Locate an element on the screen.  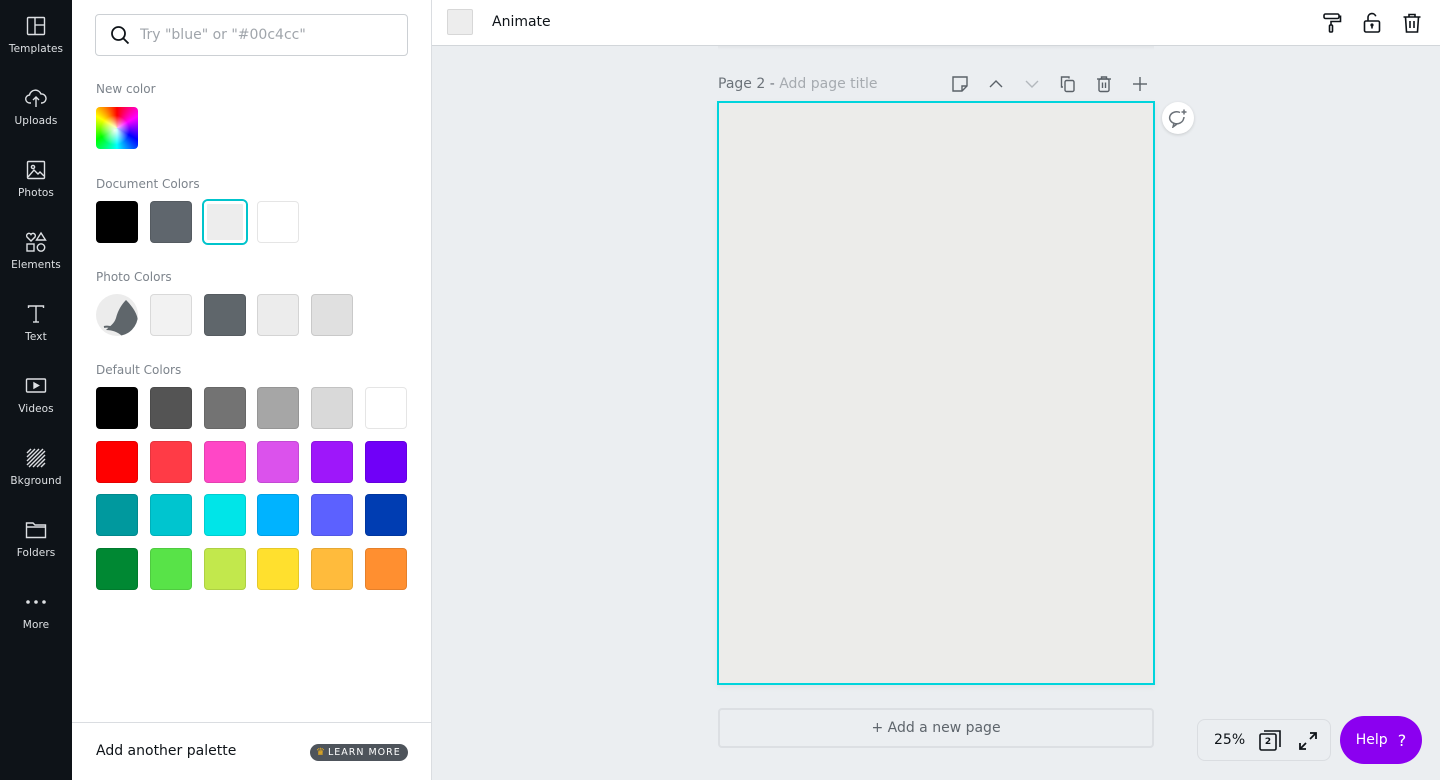
nav-item-text: Text is located at coordinates (36, 324).